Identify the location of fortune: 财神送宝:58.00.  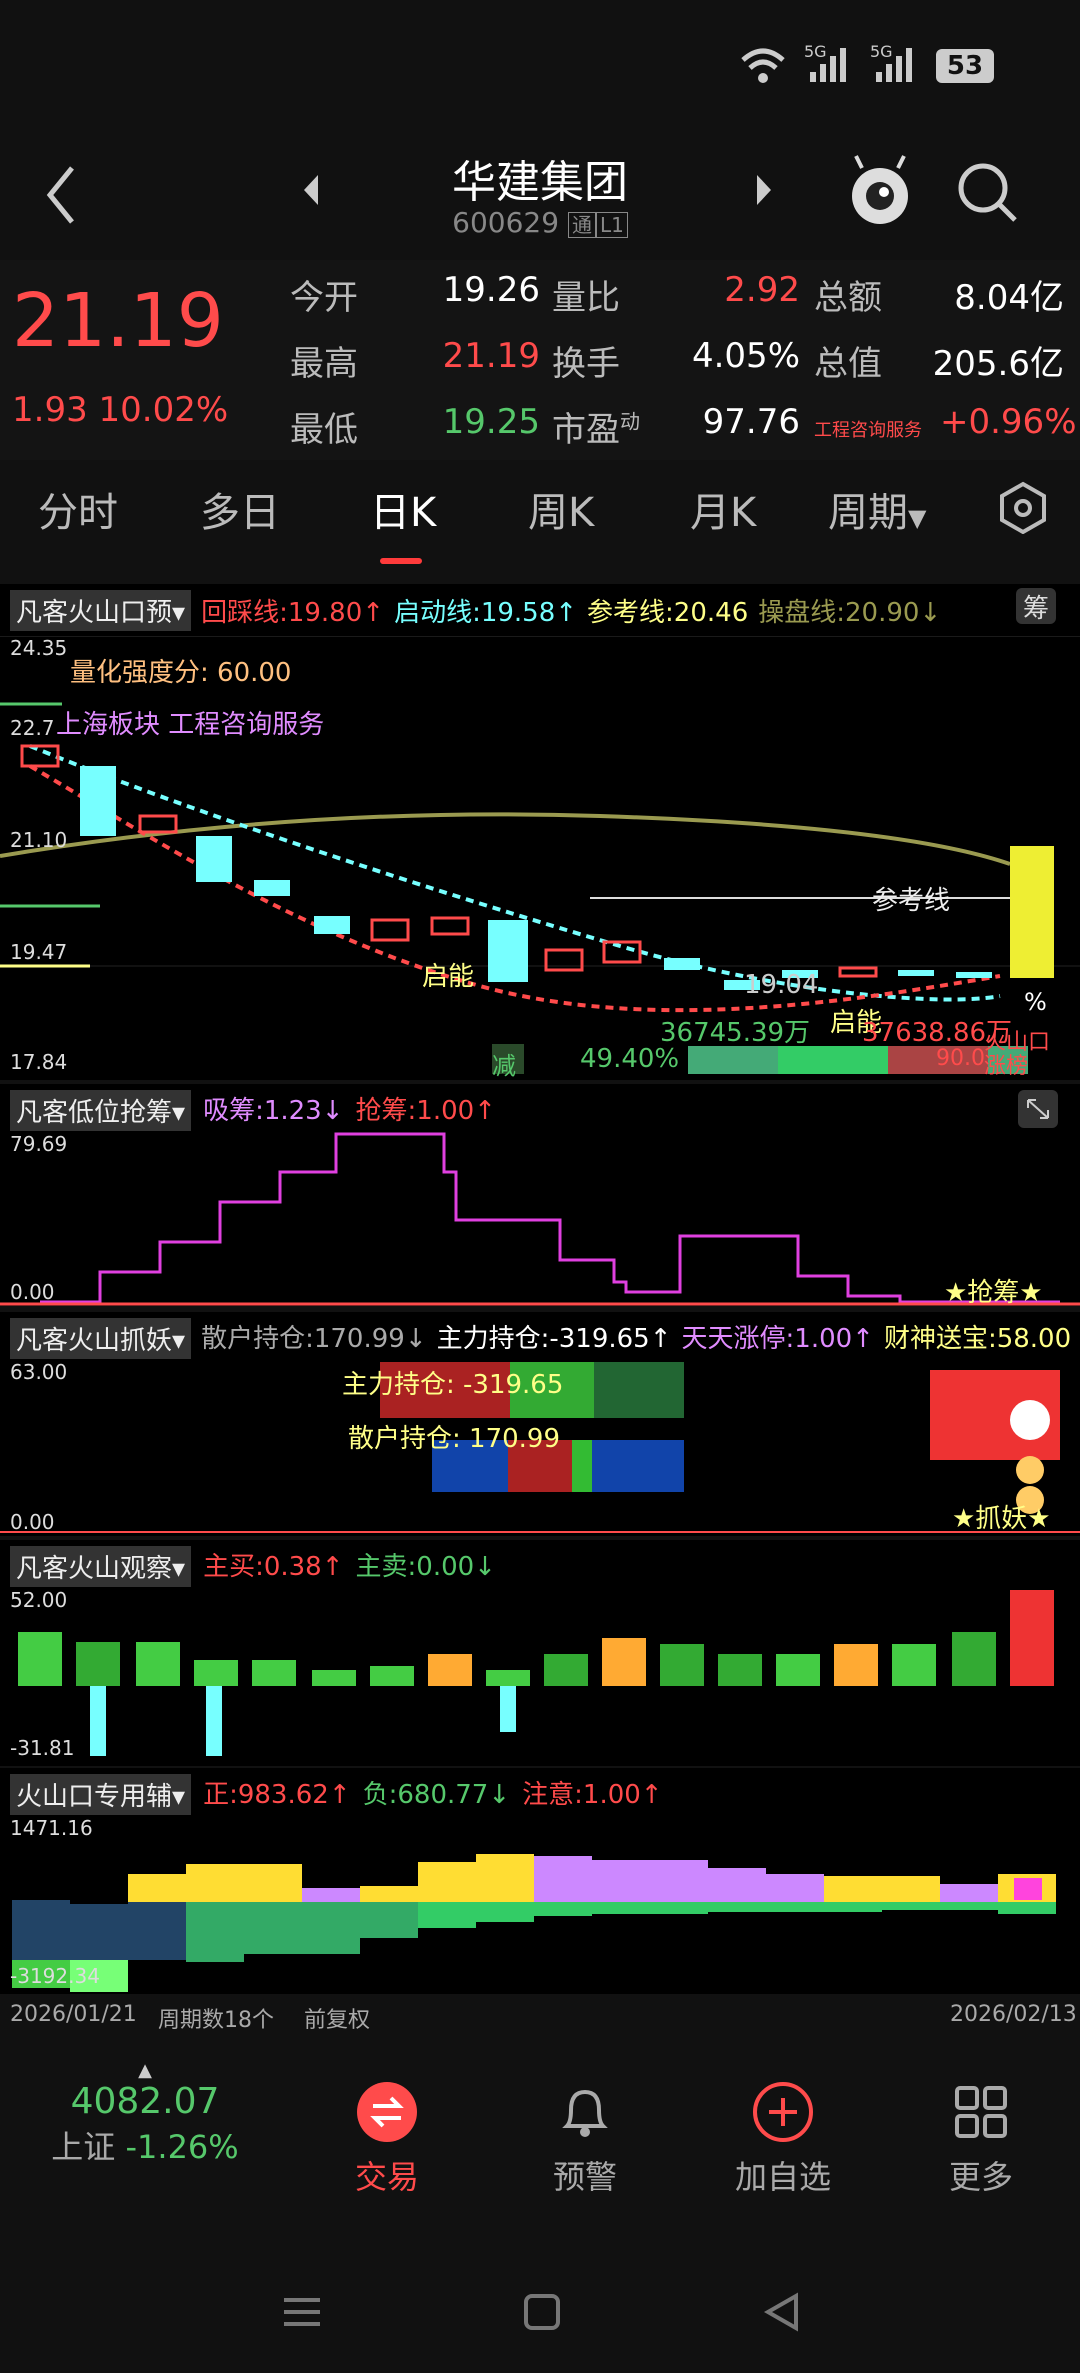
(977, 1339).